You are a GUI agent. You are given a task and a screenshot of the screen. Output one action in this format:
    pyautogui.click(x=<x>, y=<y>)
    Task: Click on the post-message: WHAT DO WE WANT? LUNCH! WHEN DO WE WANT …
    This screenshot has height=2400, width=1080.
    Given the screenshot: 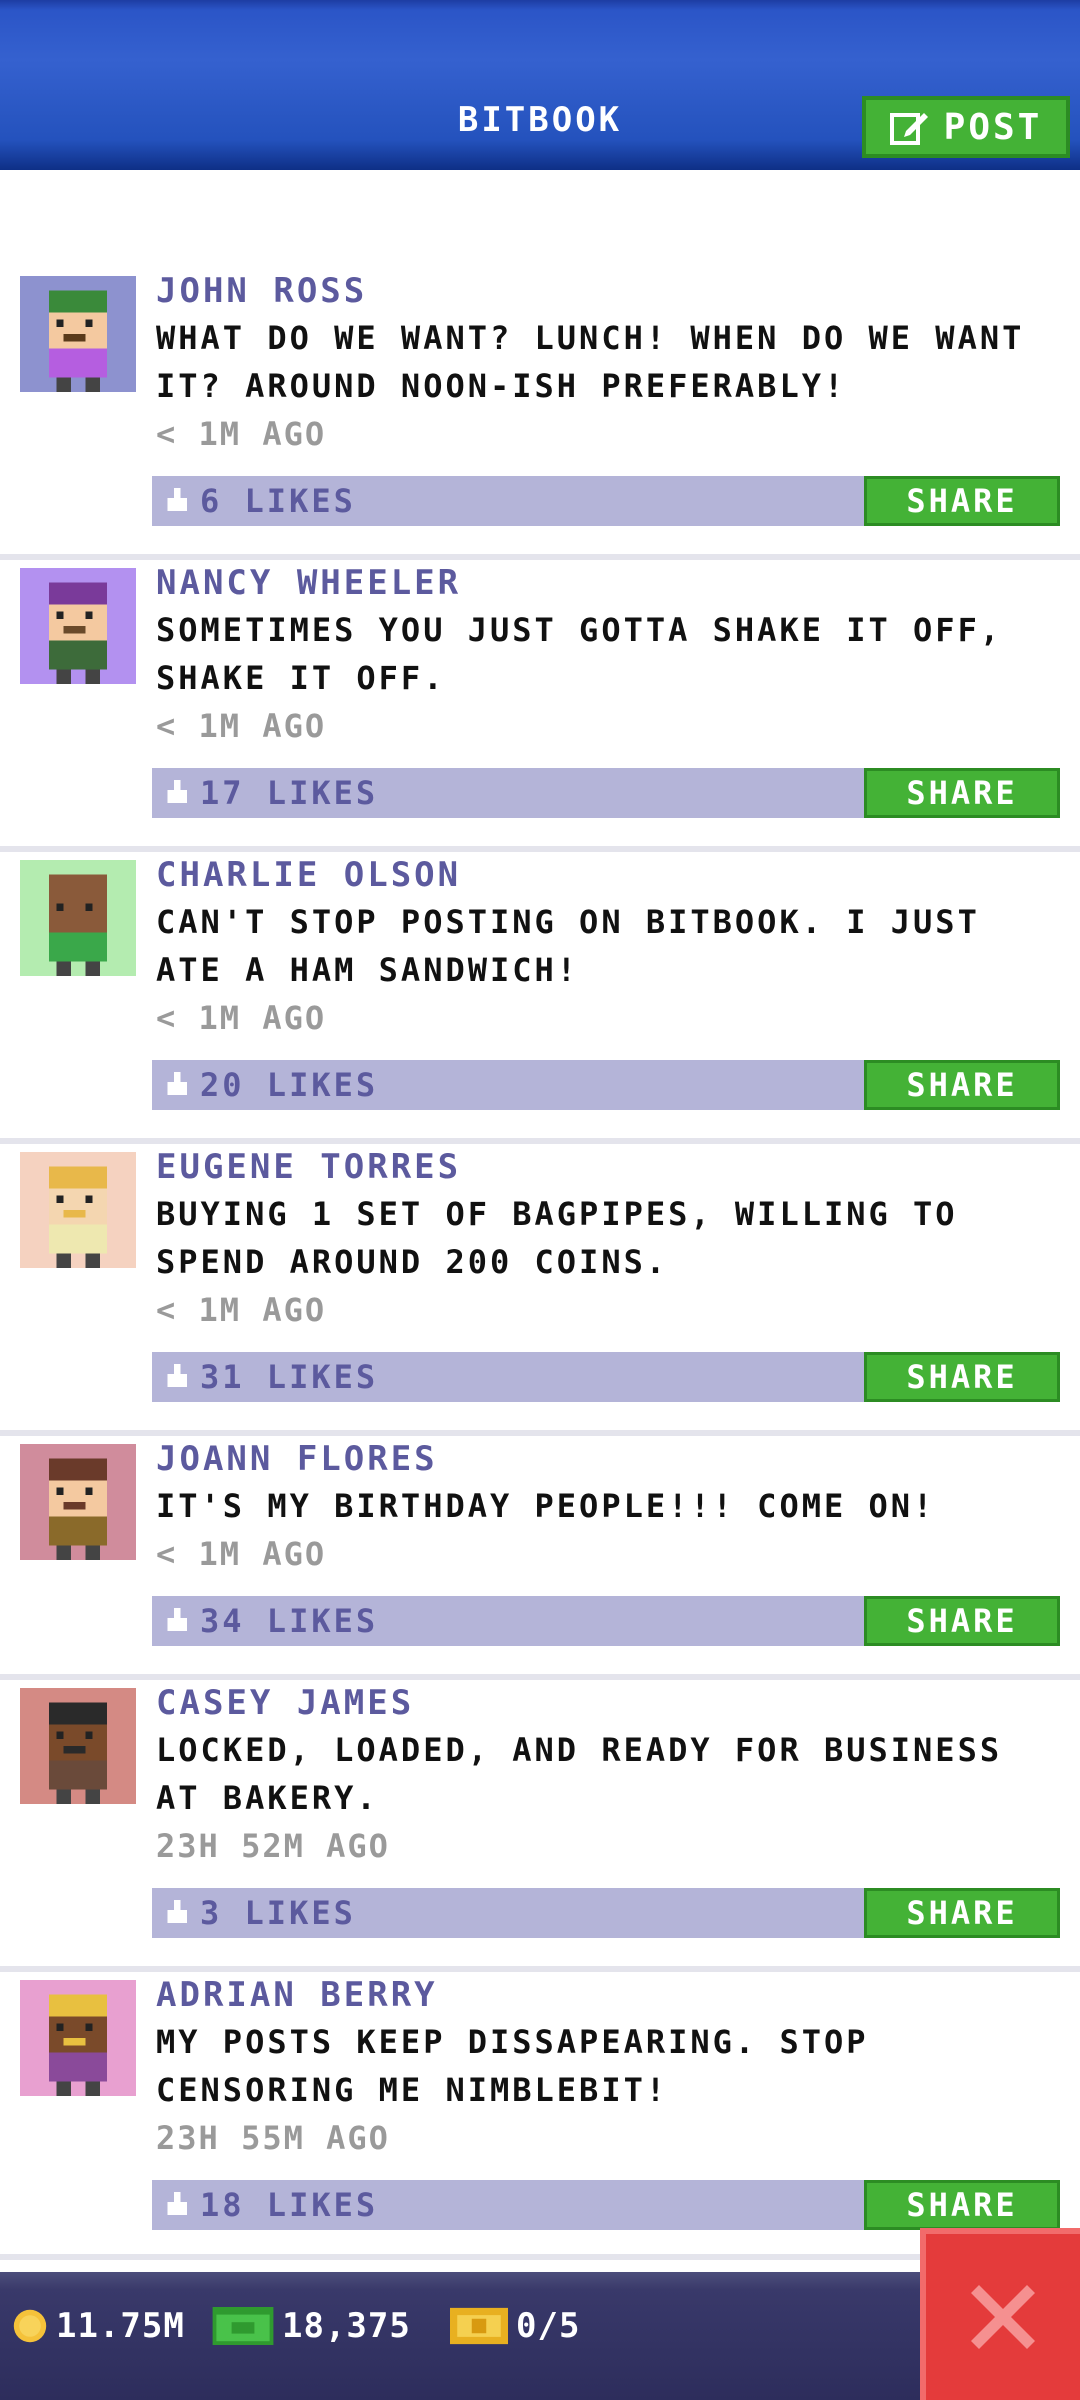 What is the action you would take?
    pyautogui.click(x=590, y=362)
    